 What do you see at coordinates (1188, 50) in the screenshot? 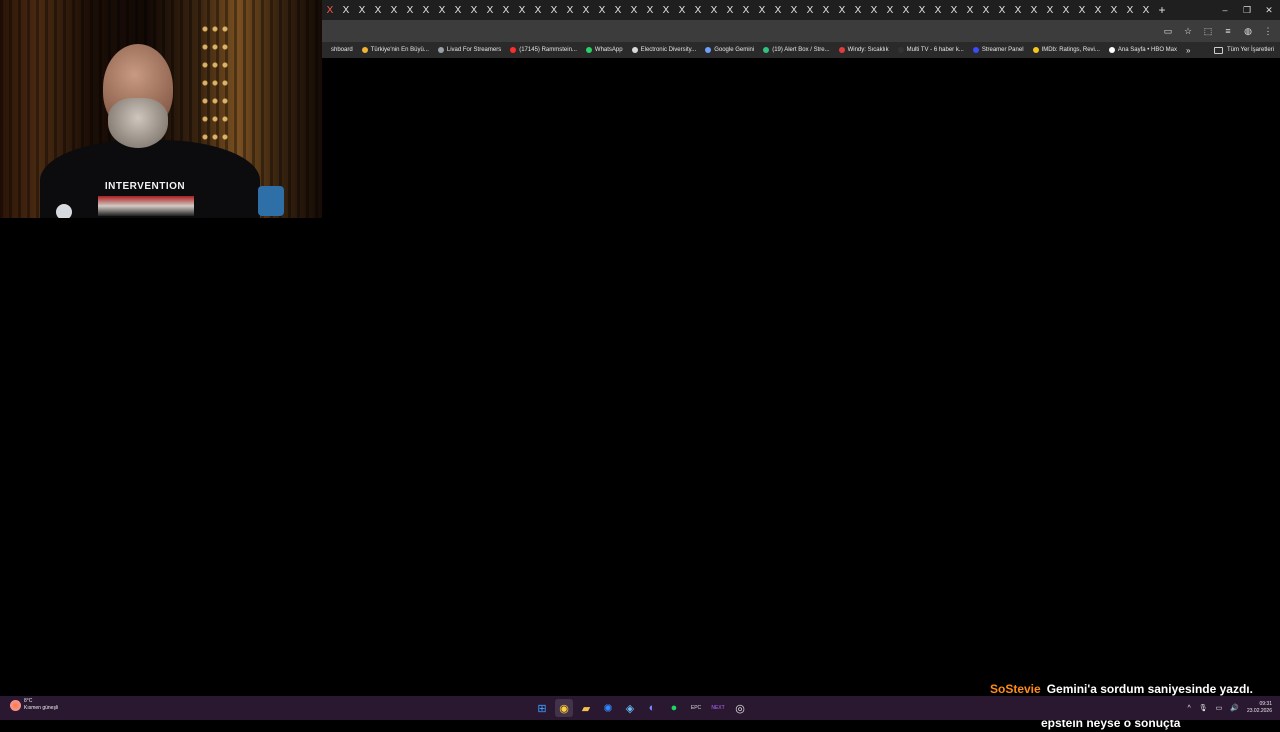
I see `bookmarks-overflow-button: »` at bounding box center [1188, 50].